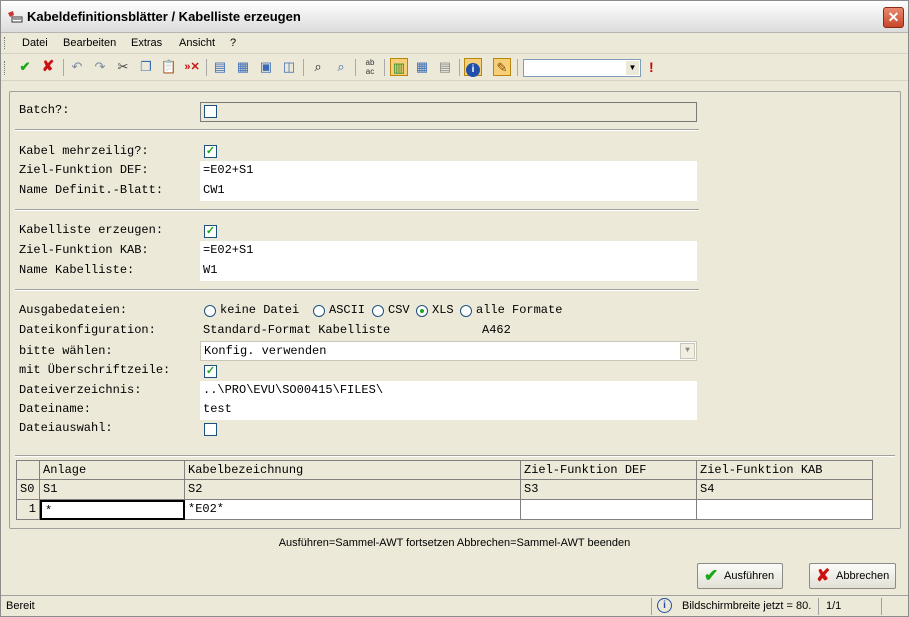 This screenshot has height=617, width=909. Describe the element at coordinates (259, 310) in the screenshot. I see `radio-none-label: keine Datei` at that location.